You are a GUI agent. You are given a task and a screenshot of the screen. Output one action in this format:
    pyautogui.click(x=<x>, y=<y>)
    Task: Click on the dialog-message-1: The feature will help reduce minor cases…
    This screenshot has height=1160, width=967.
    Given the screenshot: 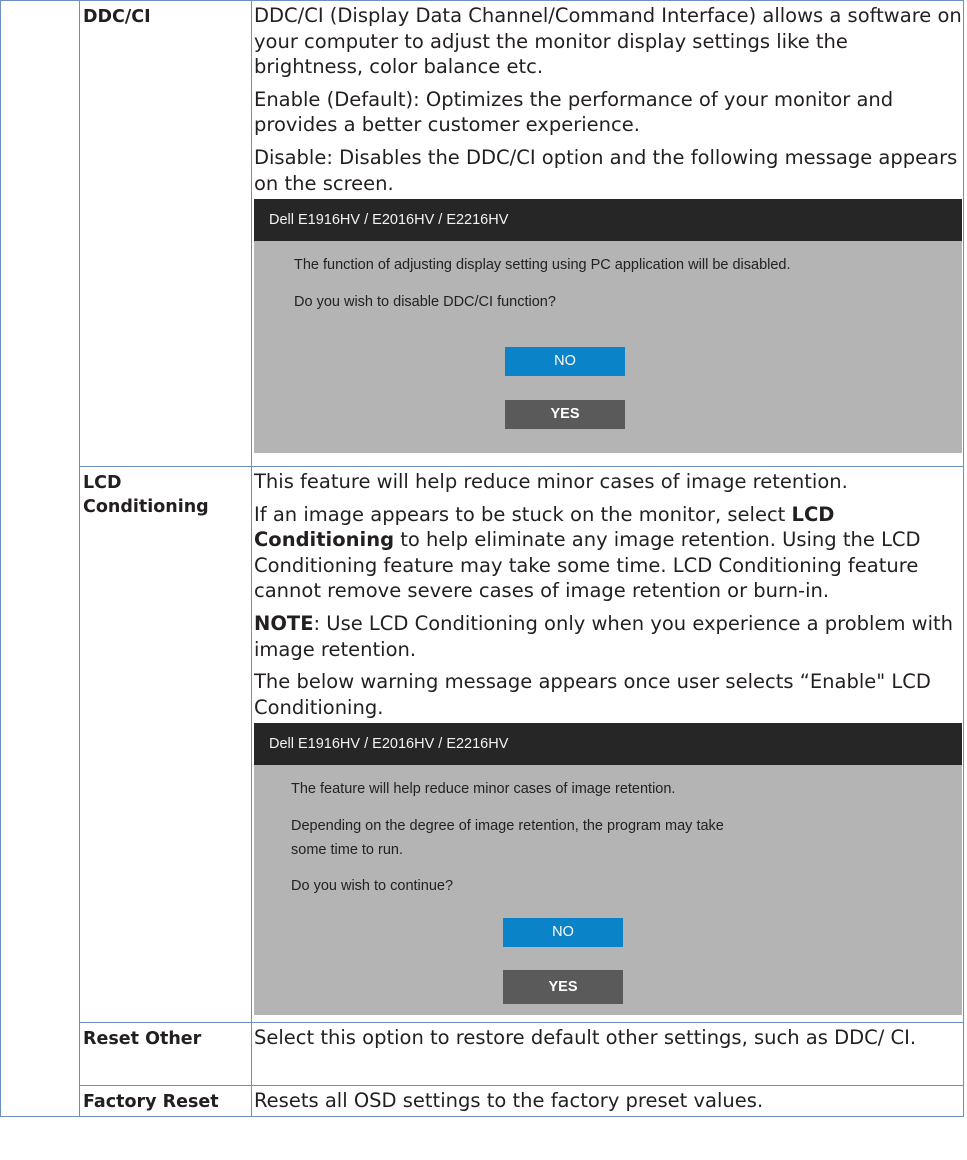 What is the action you would take?
    pyautogui.click(x=483, y=789)
    